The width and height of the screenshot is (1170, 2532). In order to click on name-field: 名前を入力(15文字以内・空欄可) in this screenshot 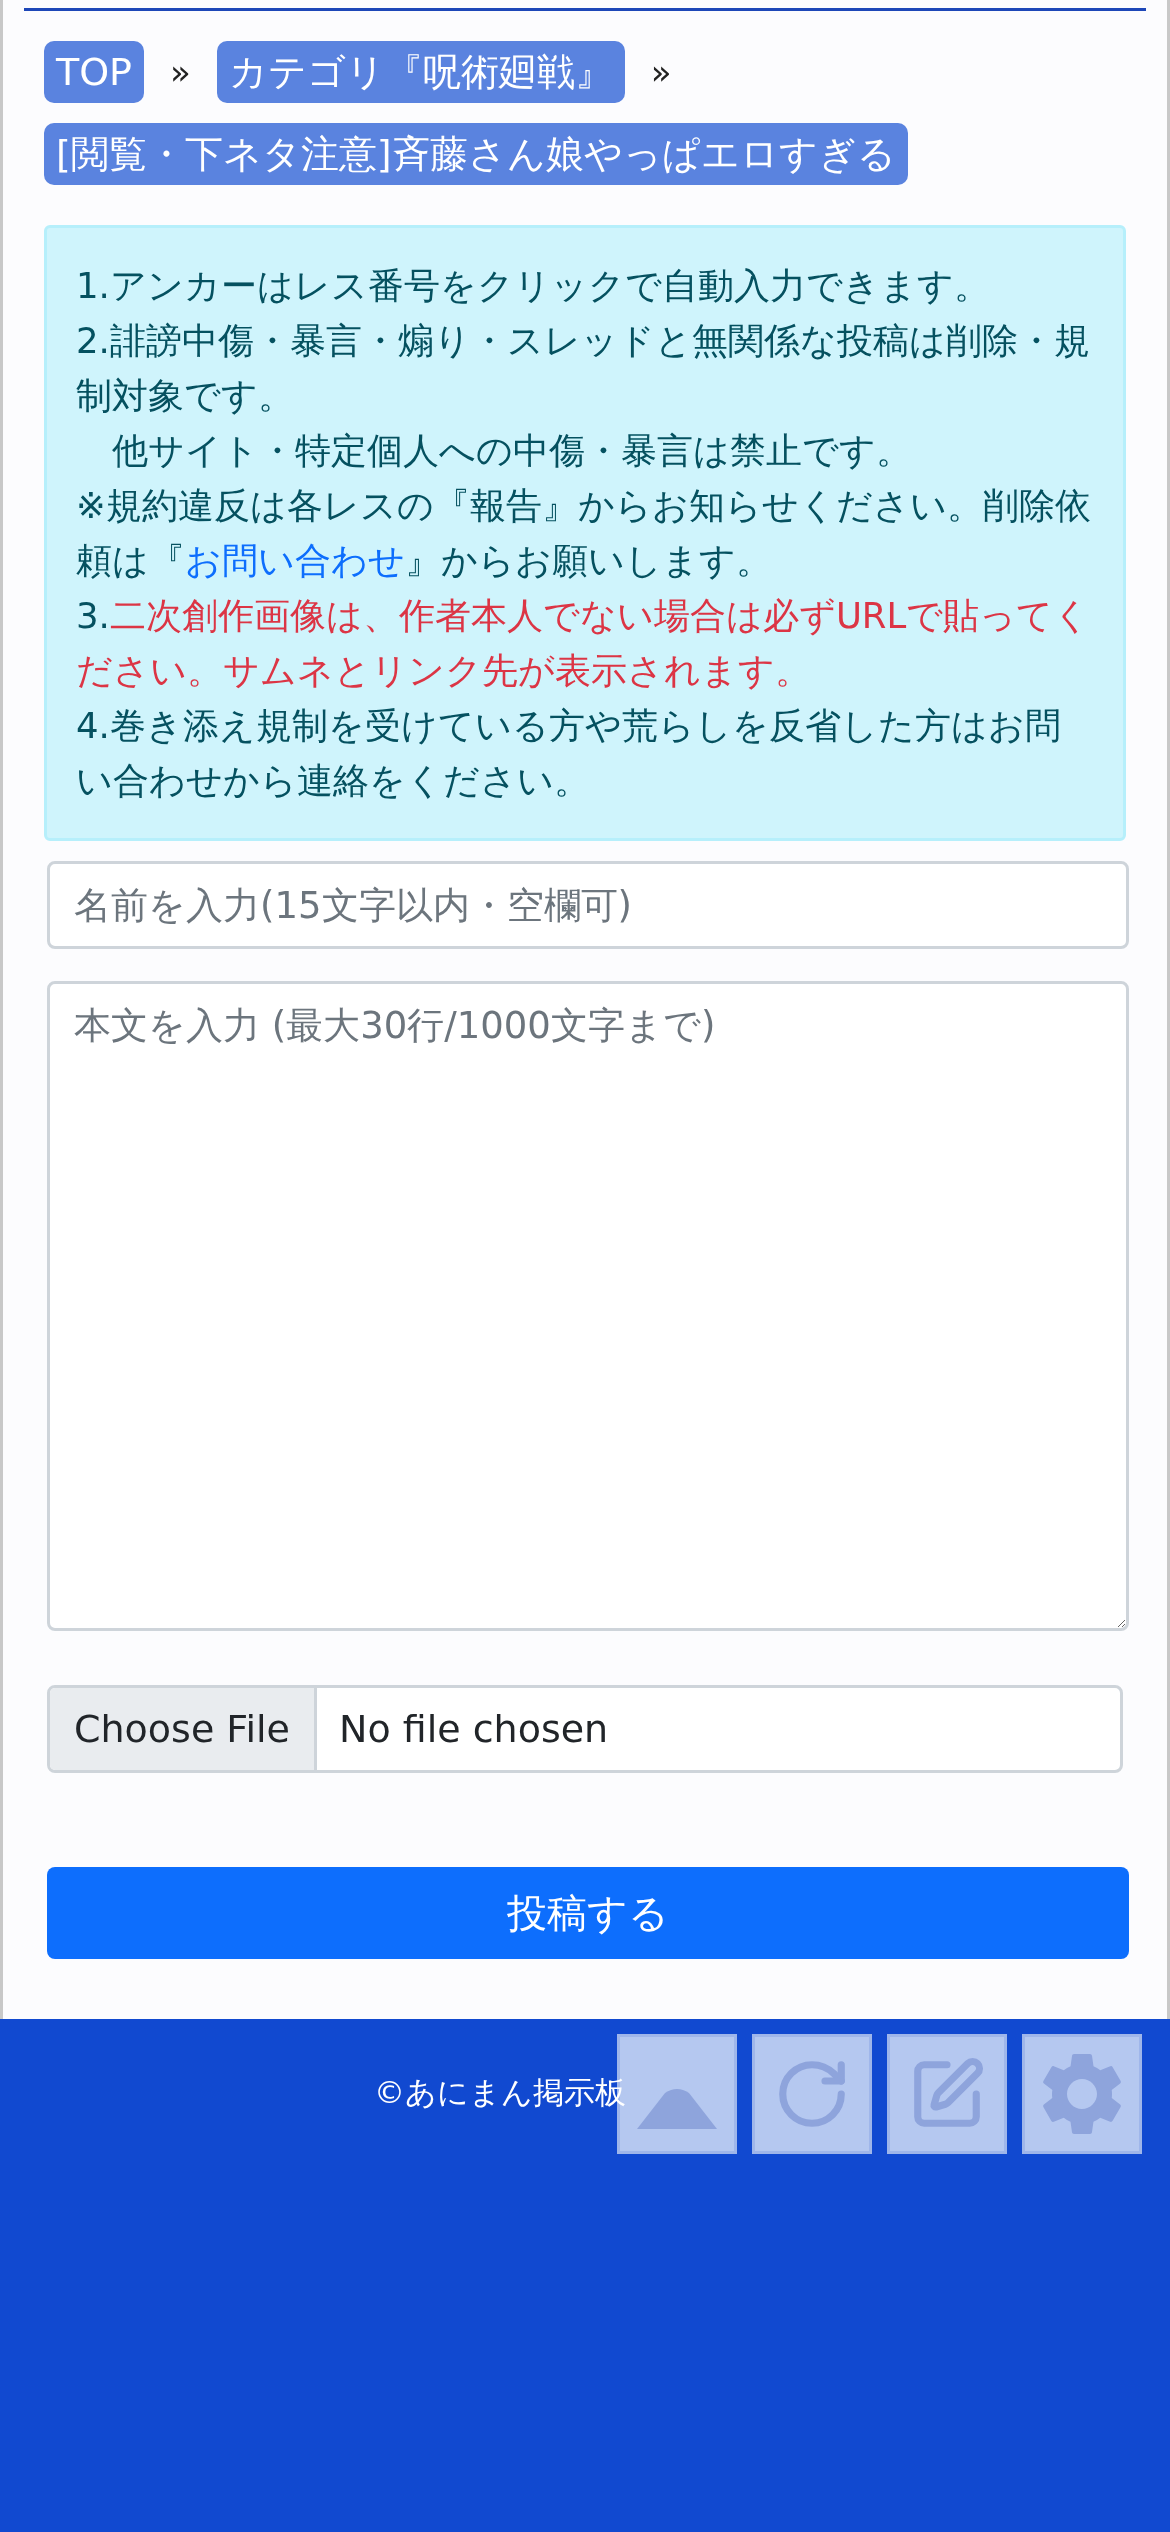, I will do `click(588, 905)`.